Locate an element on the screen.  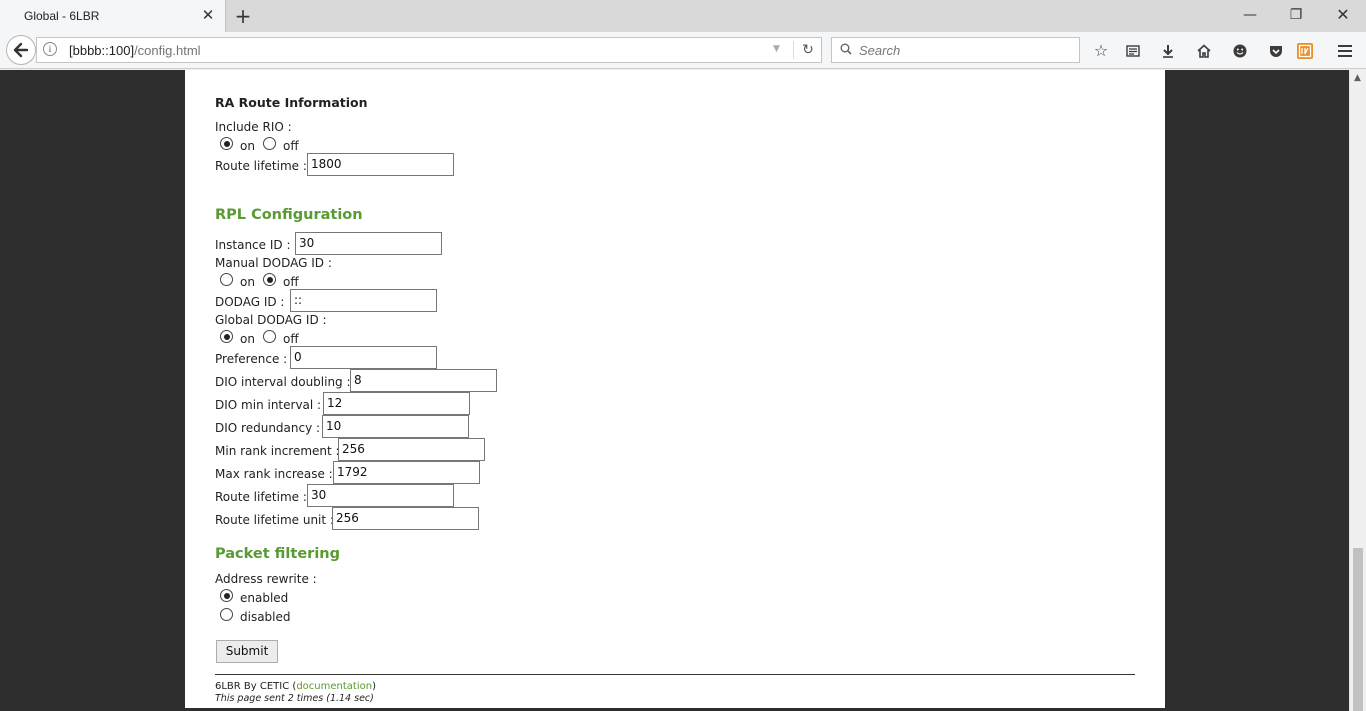
ra-route-heading: RA Route Information is located at coordinates (291, 102).